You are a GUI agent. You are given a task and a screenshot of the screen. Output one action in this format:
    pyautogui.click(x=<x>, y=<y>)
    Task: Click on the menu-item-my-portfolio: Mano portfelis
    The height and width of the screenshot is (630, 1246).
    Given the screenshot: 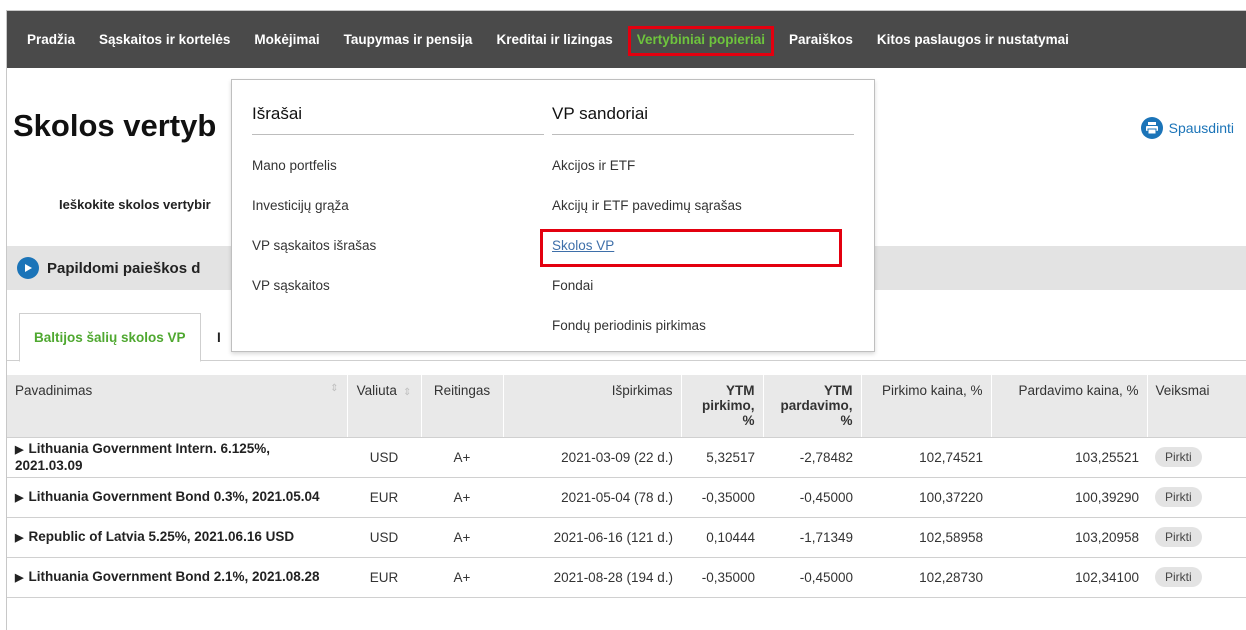 What is the action you would take?
    pyautogui.click(x=398, y=165)
    